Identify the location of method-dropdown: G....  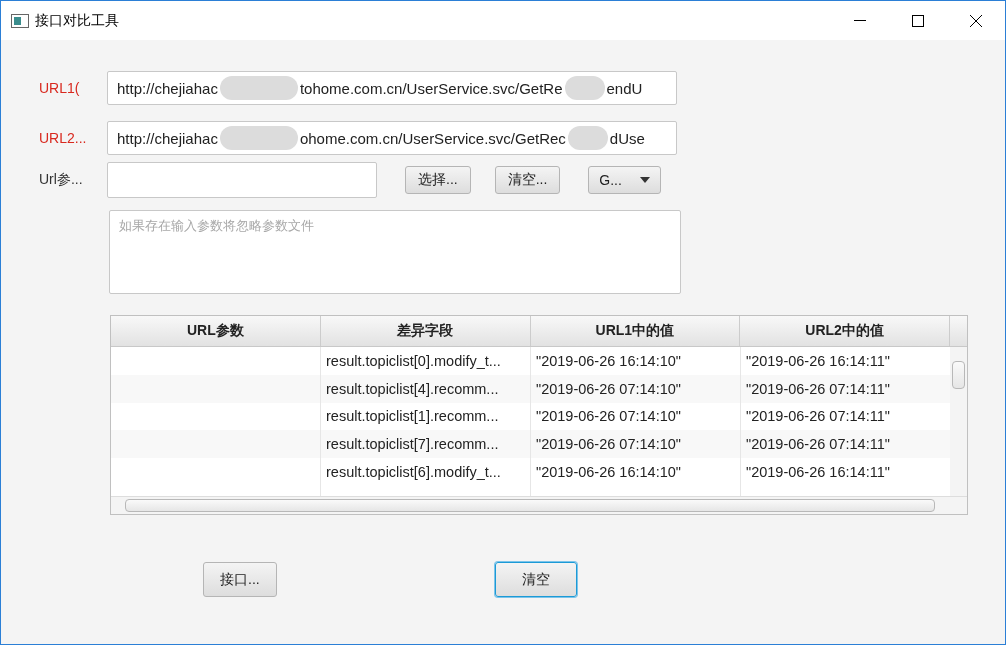
(624, 180).